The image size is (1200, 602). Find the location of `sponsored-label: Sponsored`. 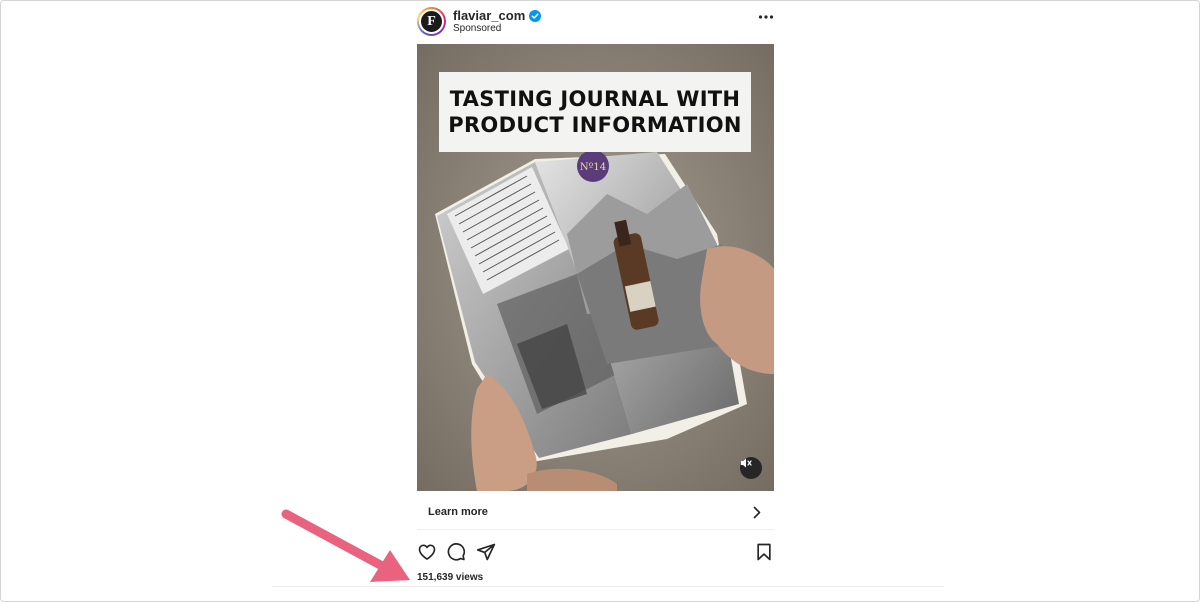

sponsored-label: Sponsored is located at coordinates (477, 28).